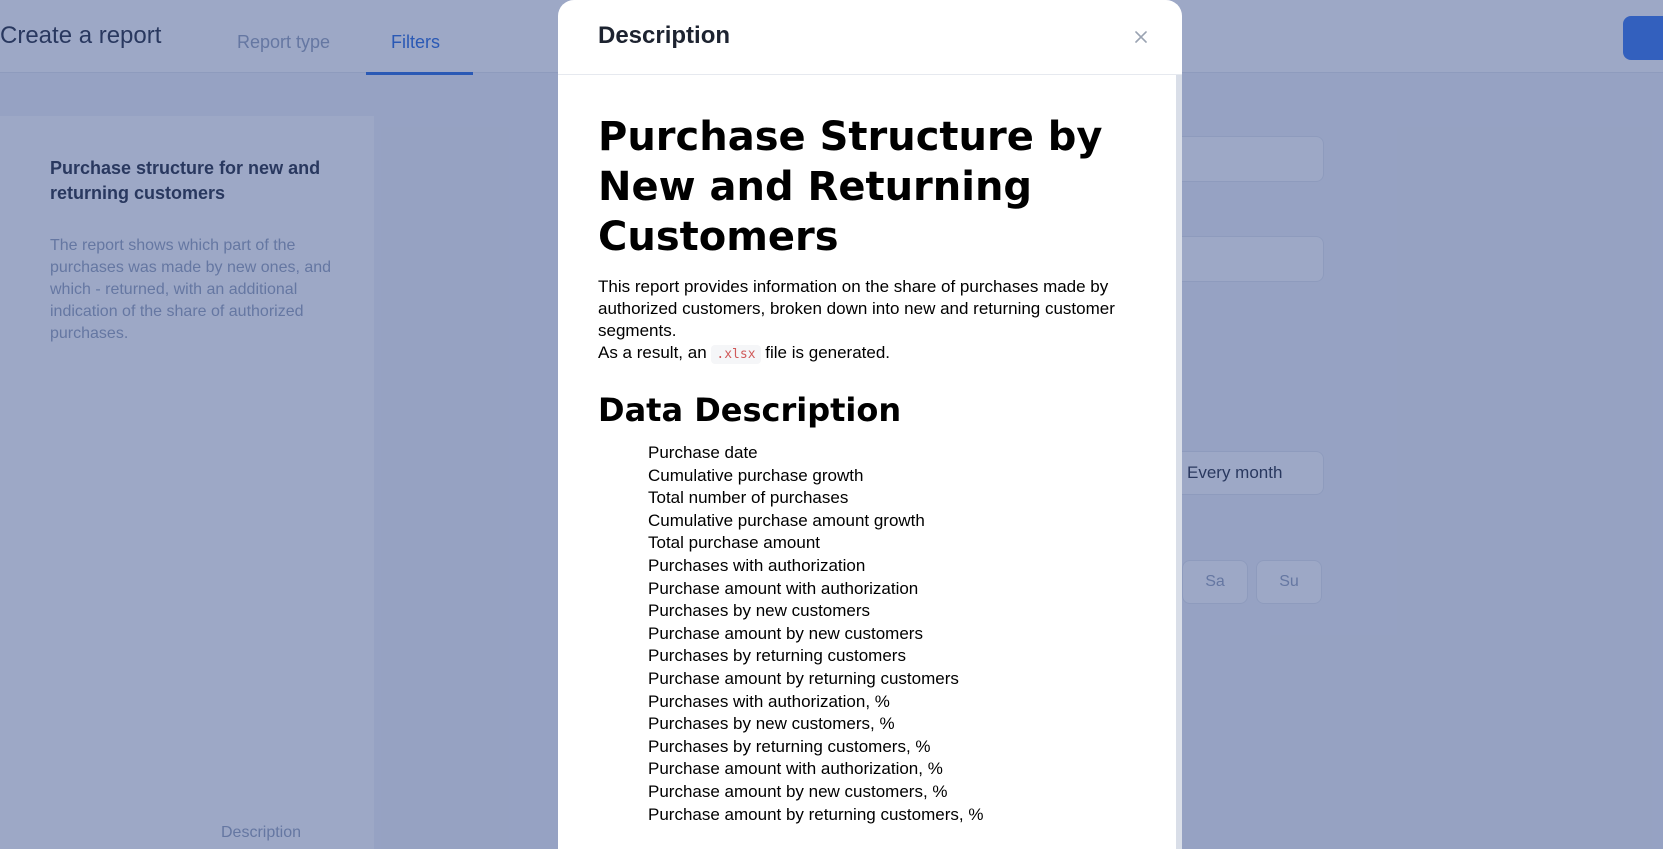 The height and width of the screenshot is (849, 1663). Describe the element at coordinates (664, 35) in the screenshot. I see `modal-title: Description` at that location.